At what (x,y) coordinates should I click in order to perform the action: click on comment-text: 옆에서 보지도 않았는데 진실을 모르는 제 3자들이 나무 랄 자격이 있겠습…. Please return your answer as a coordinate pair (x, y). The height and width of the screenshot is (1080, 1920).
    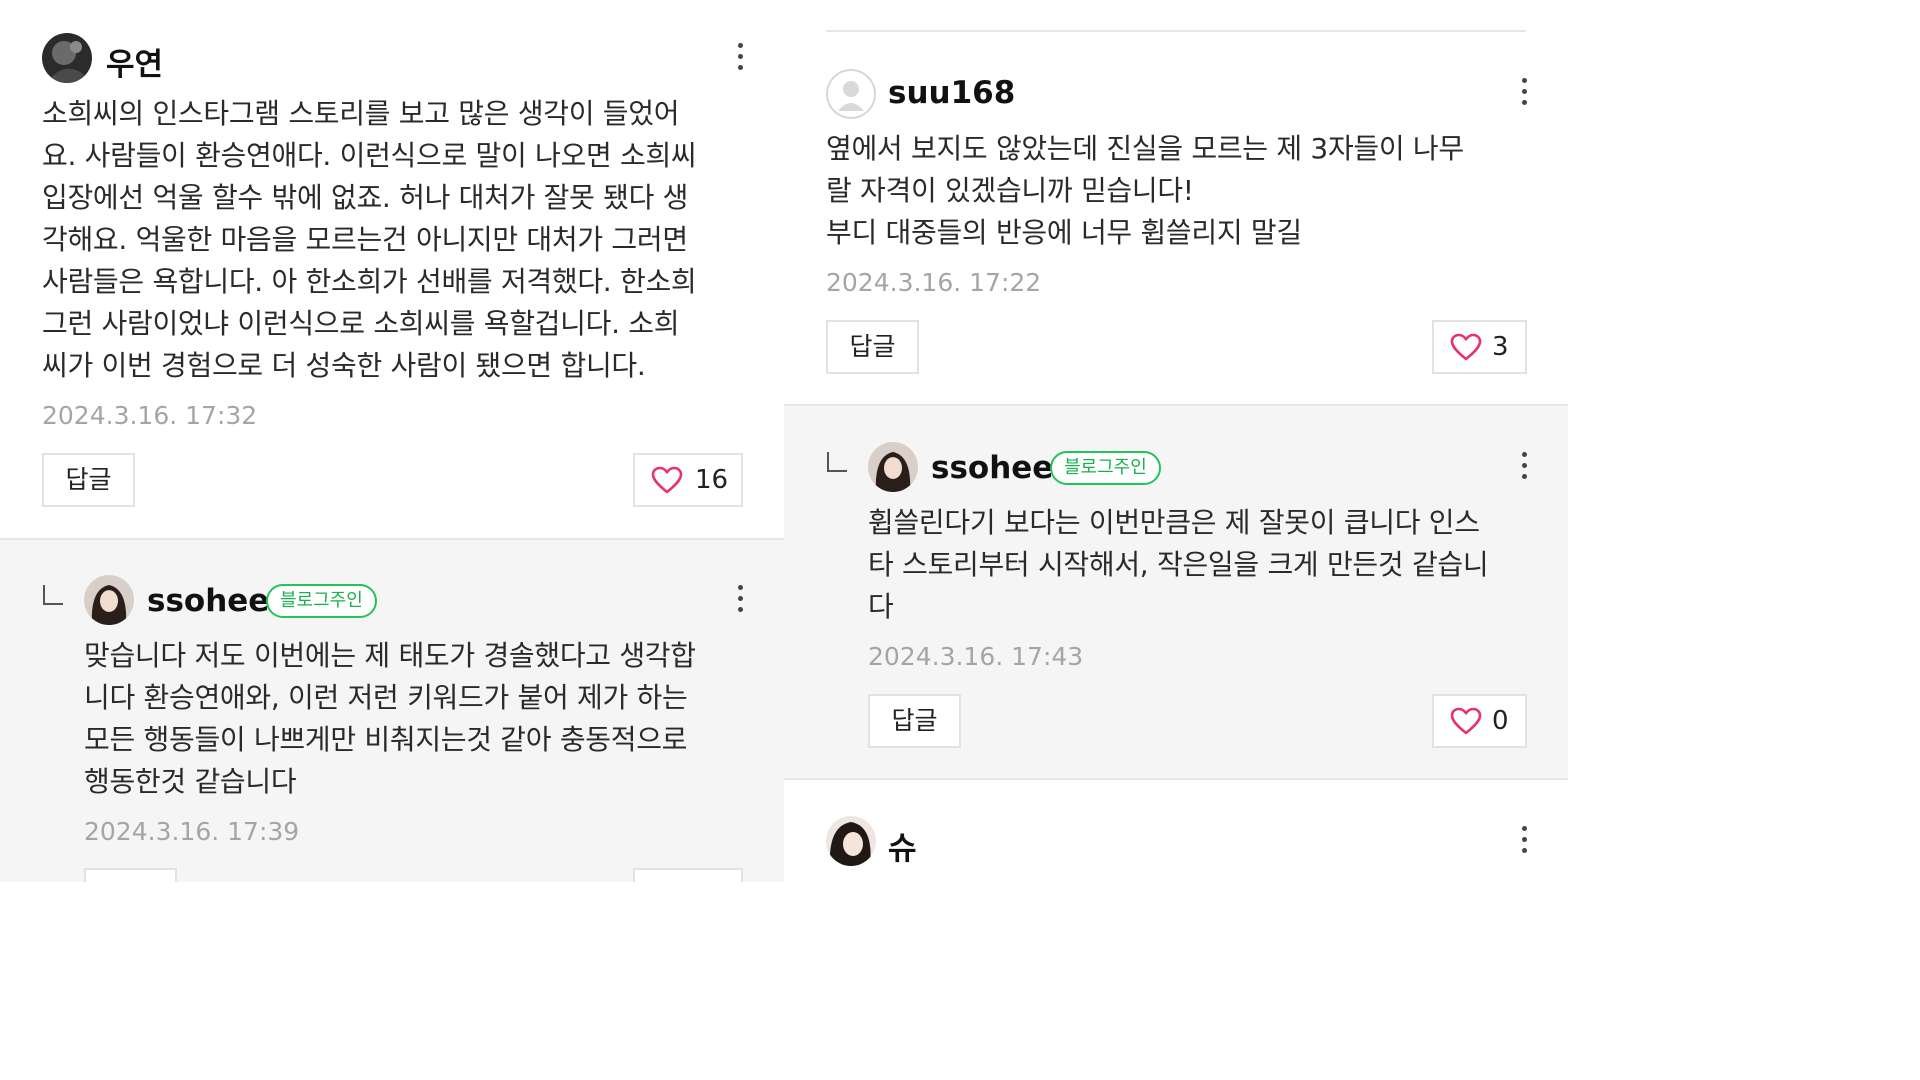
    Looking at the image, I should click on (1145, 190).